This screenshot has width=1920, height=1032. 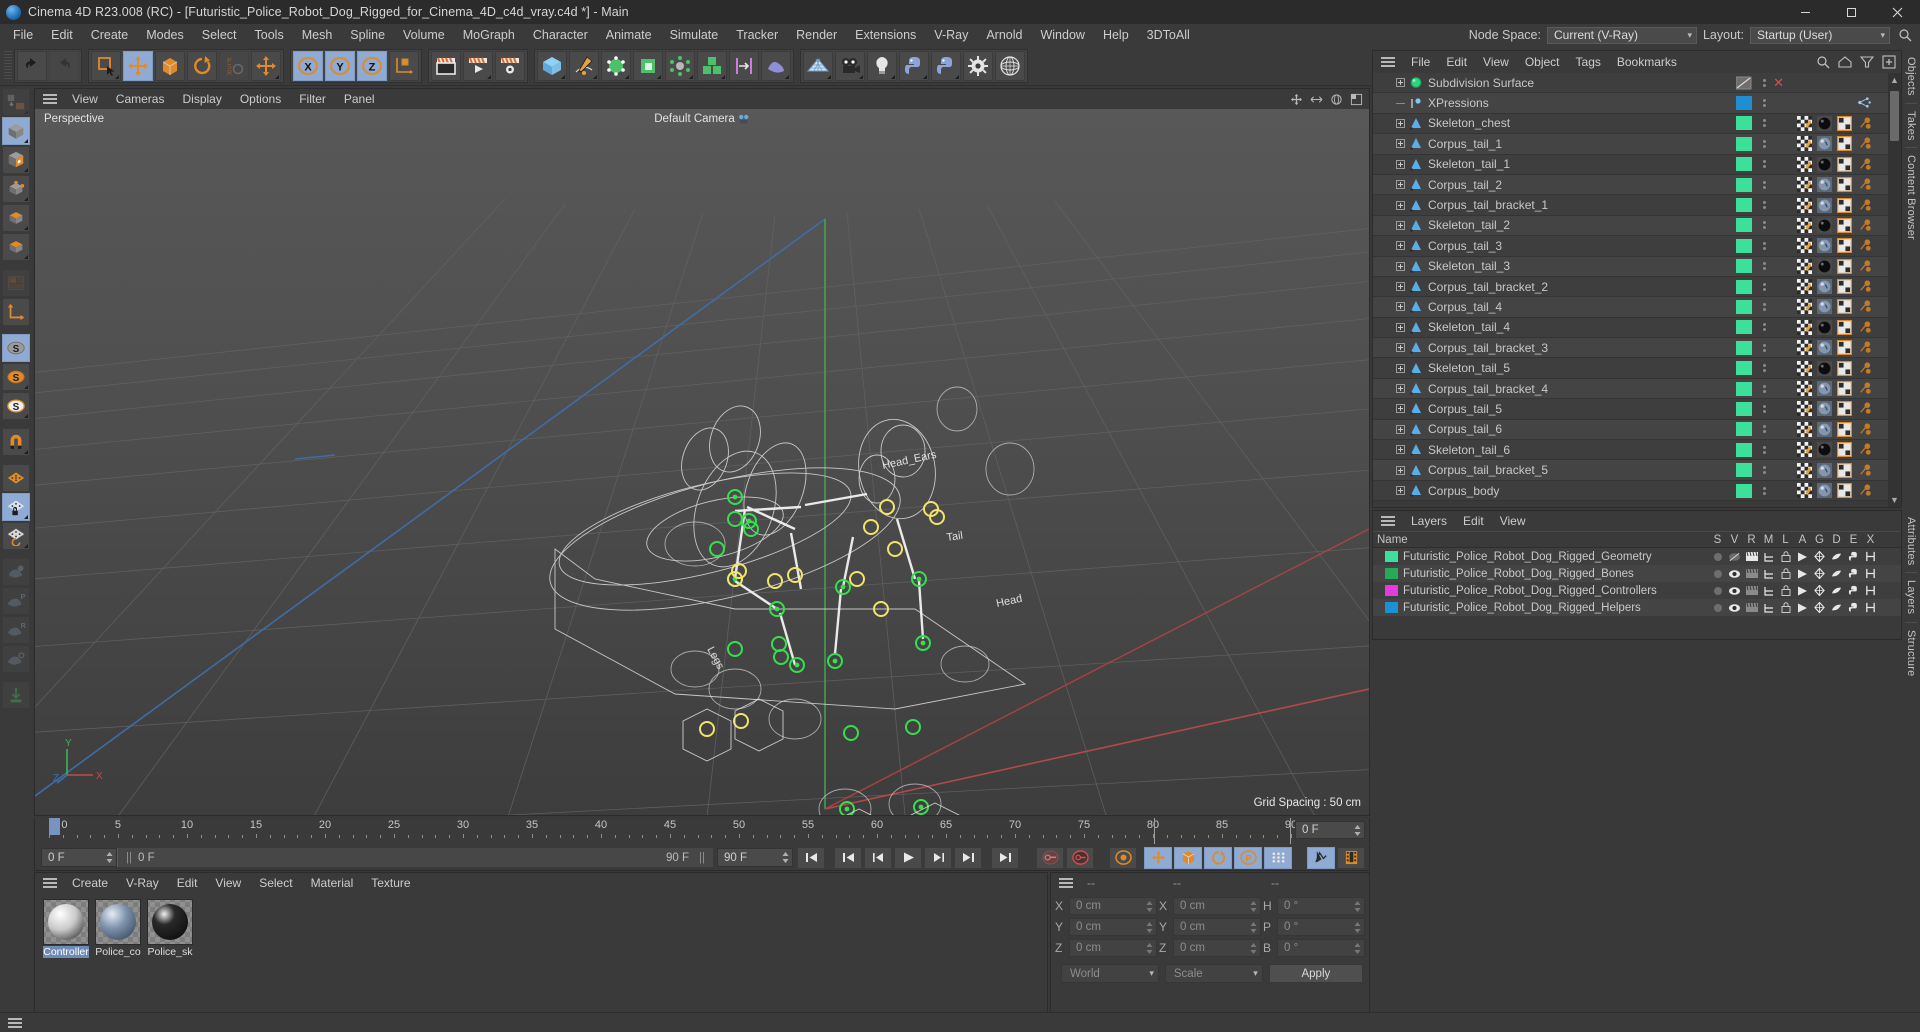 What do you see at coordinates (1630, 450) in the screenshot?
I see `object-row: Skeleton_tail_6` at bounding box center [1630, 450].